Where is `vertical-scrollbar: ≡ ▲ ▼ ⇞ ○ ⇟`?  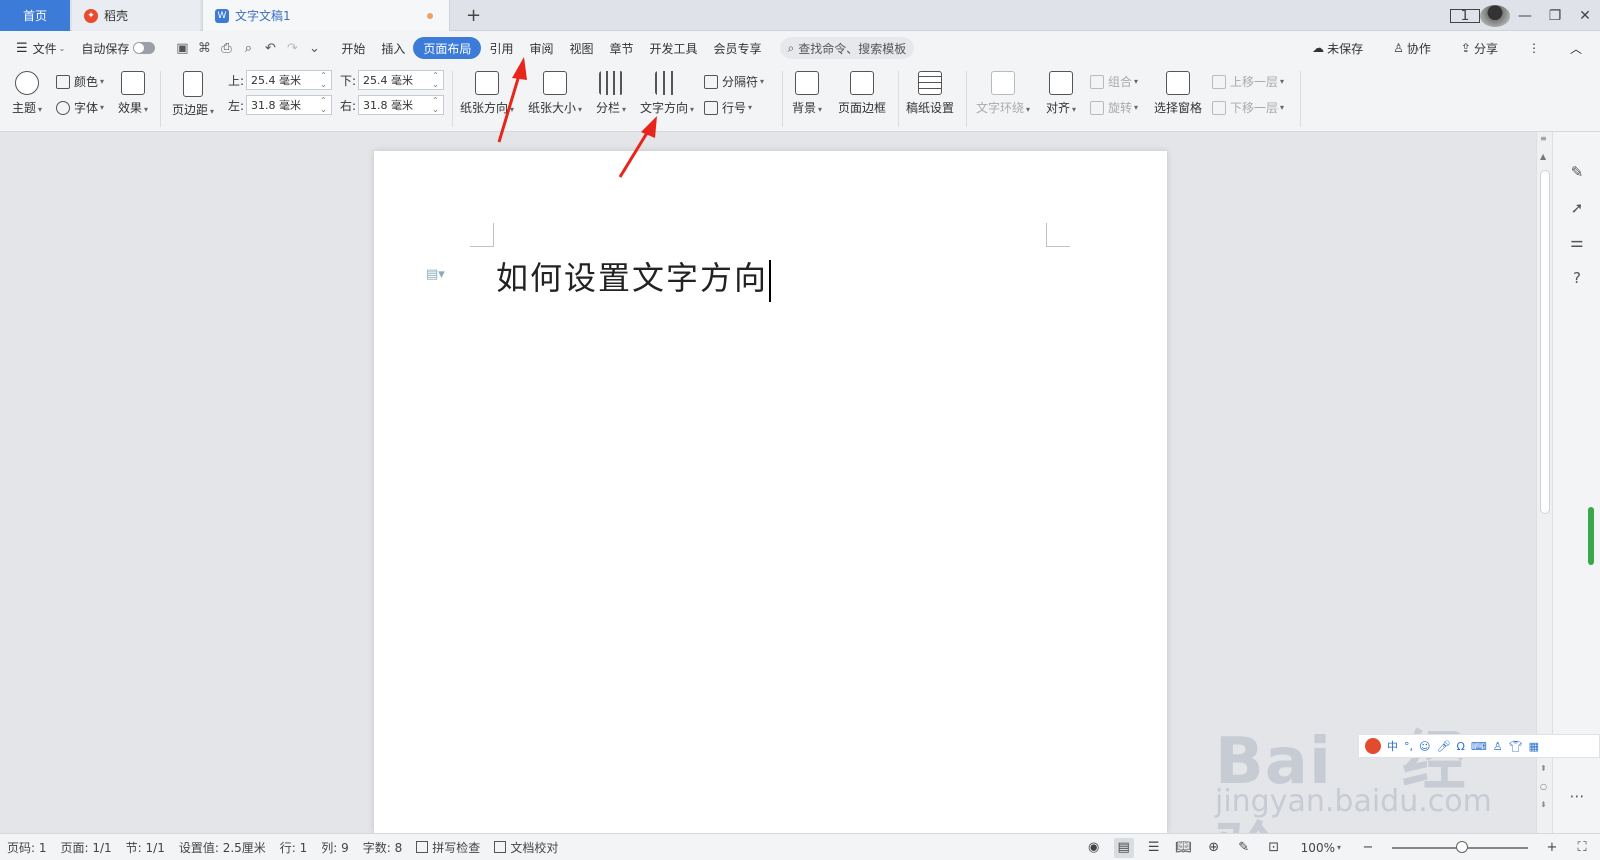 vertical-scrollbar: ≡ ▲ ▼ ⇞ ○ ⇟ is located at coordinates (1544, 482).